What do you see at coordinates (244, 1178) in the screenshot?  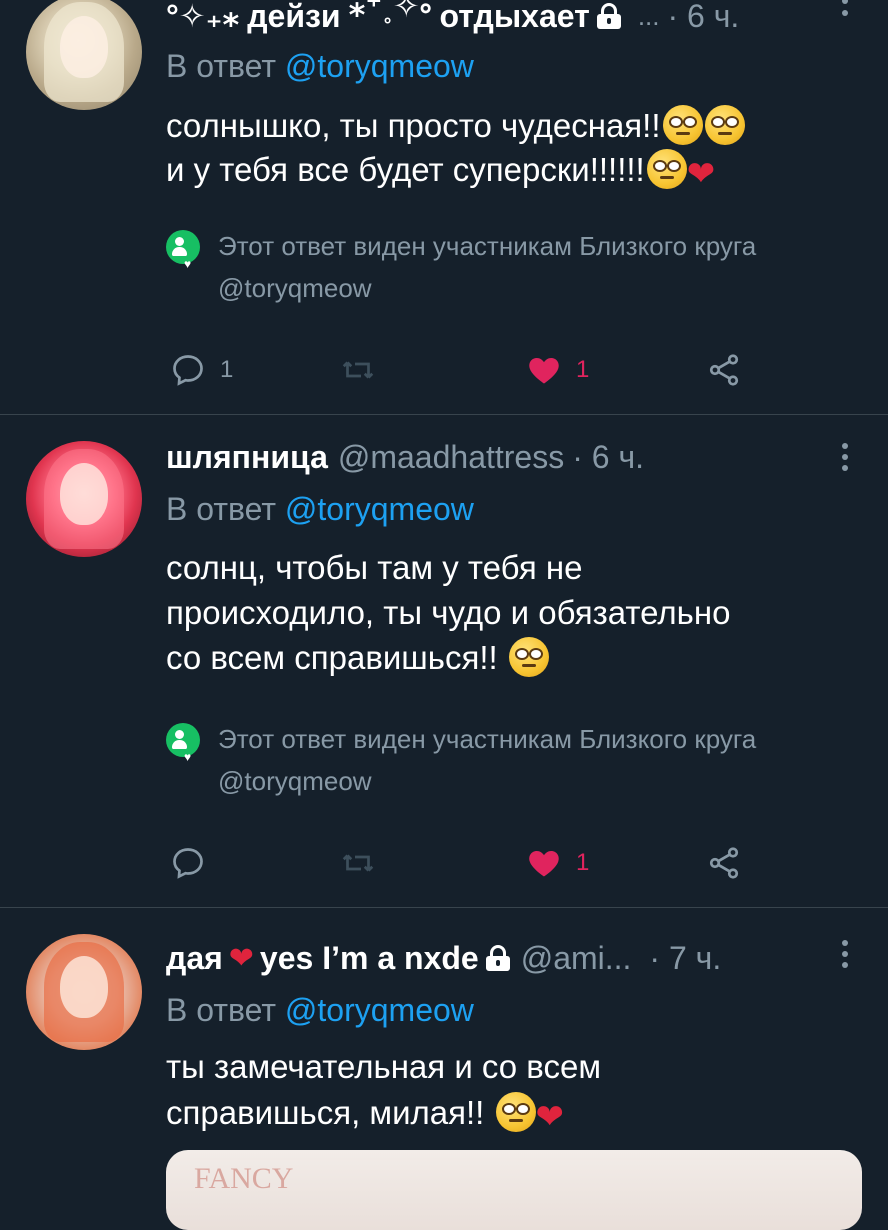 I see `media-text: FANCY` at bounding box center [244, 1178].